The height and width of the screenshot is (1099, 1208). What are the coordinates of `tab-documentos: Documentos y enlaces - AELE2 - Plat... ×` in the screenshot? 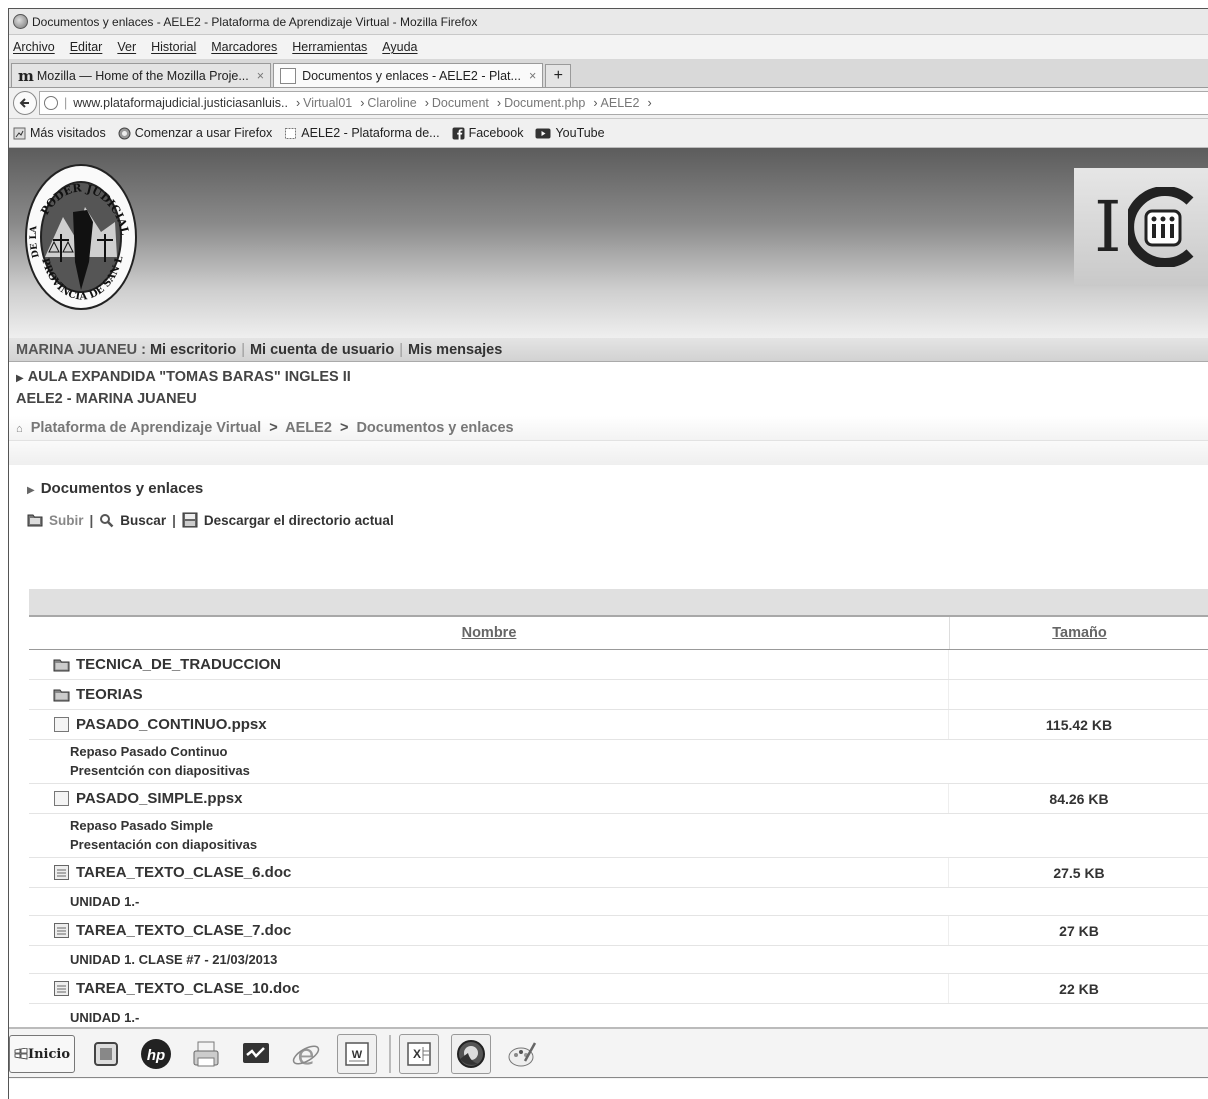 It's located at (408, 75).